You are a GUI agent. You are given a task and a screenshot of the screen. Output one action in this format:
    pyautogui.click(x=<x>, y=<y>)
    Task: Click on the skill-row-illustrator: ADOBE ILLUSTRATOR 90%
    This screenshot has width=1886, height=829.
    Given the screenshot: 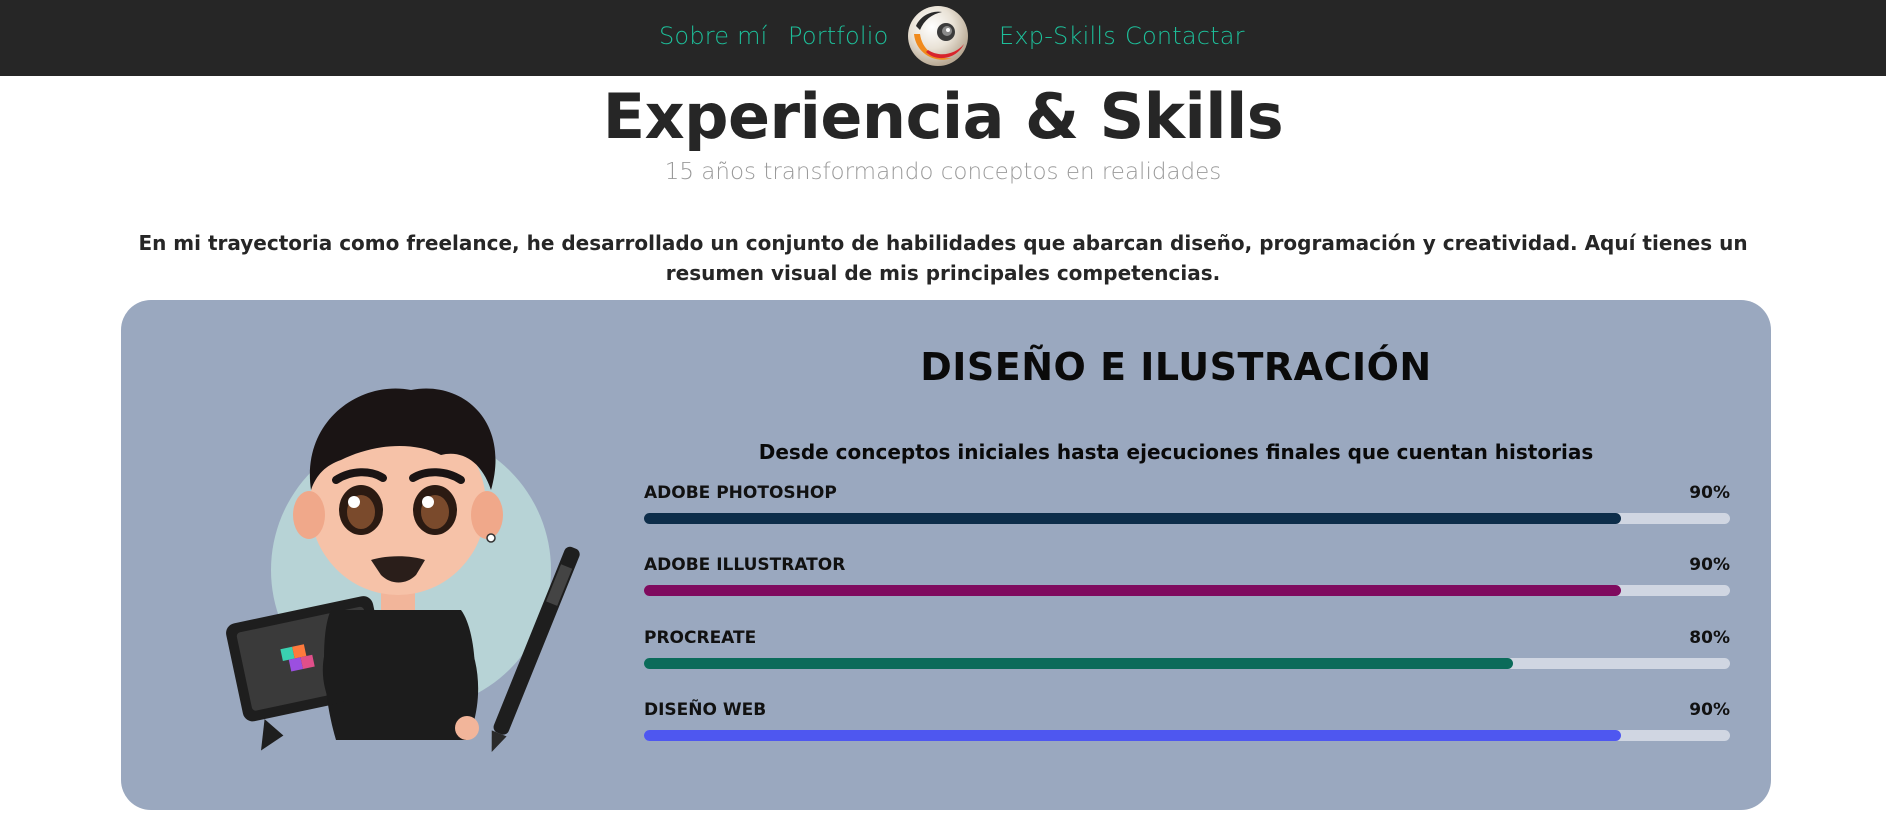 What is the action you would take?
    pyautogui.click(x=1187, y=580)
    